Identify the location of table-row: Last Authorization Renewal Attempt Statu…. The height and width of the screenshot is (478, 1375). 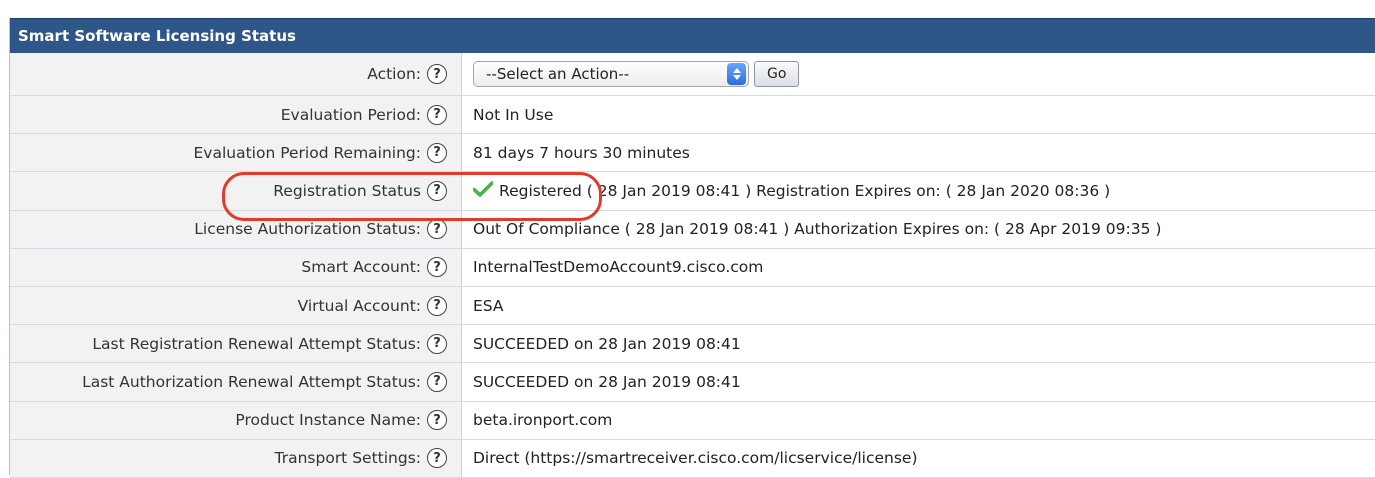
(692, 382).